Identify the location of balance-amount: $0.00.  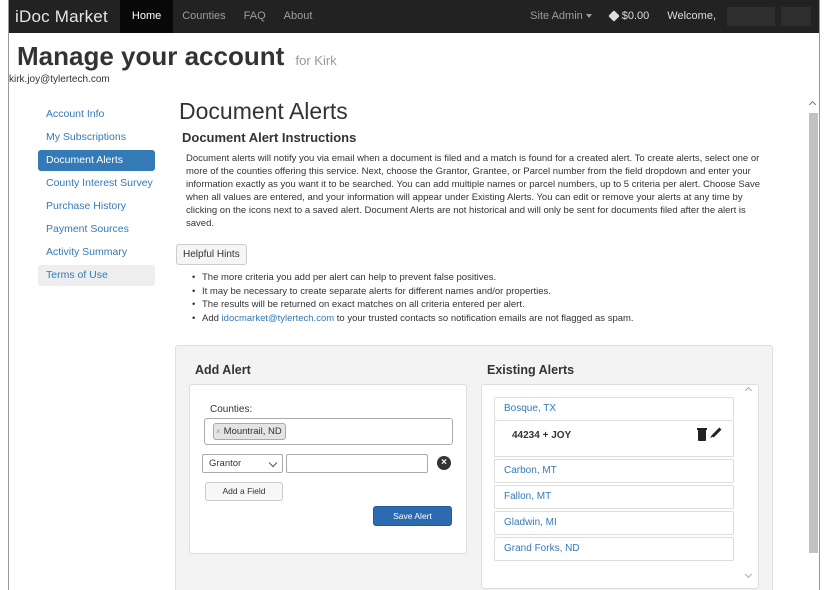
(635, 16).